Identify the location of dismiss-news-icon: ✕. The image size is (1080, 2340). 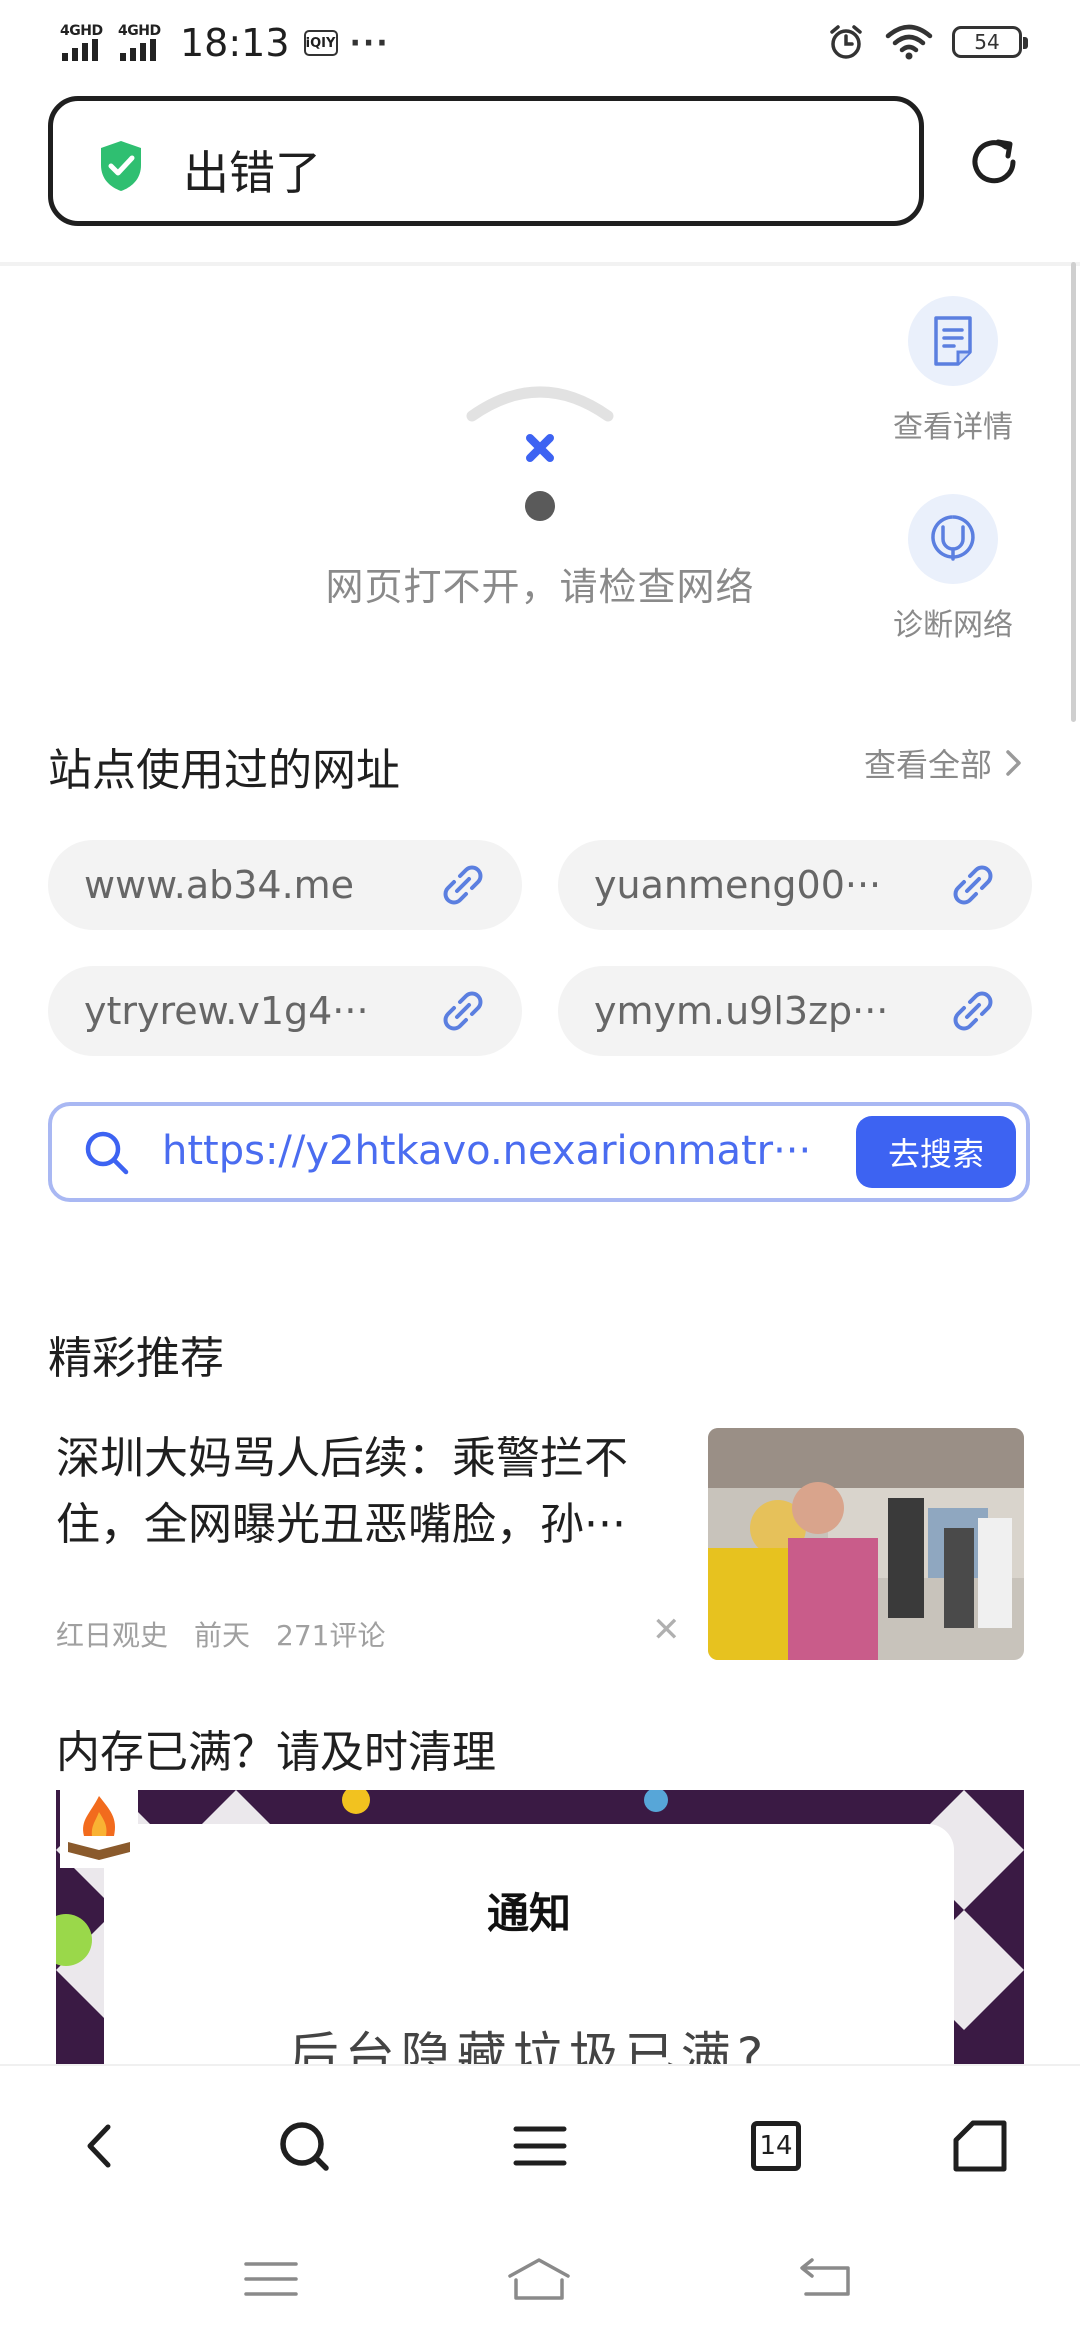
(666, 1630).